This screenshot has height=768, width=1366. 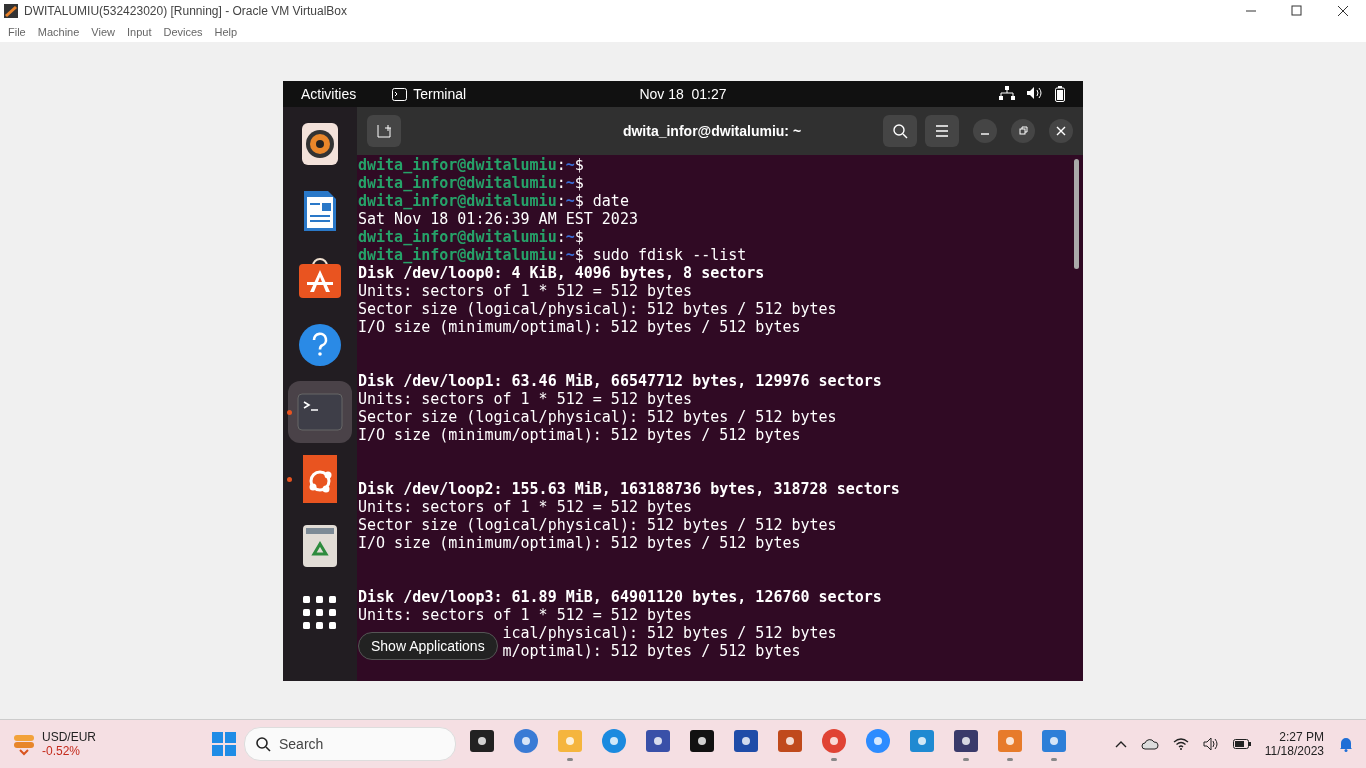 What do you see at coordinates (712, 131) in the screenshot?
I see `terminal-title: dwita_infor@dwitalumiu: ~` at bounding box center [712, 131].